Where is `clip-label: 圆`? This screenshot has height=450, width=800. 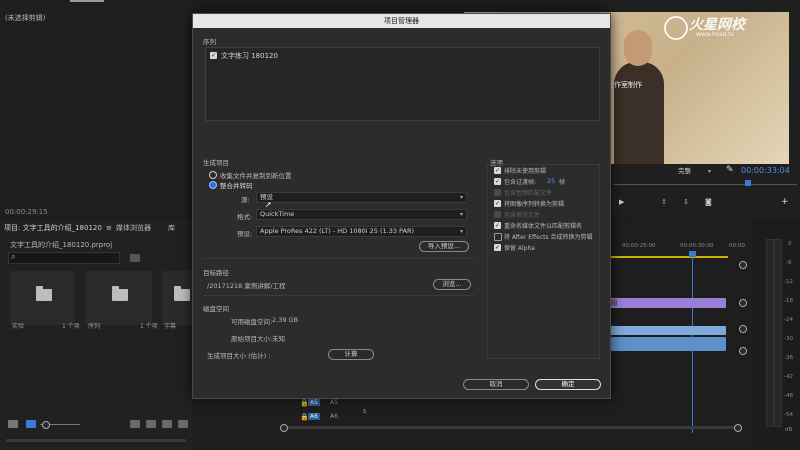 clip-label: 圆 is located at coordinates (614, 303).